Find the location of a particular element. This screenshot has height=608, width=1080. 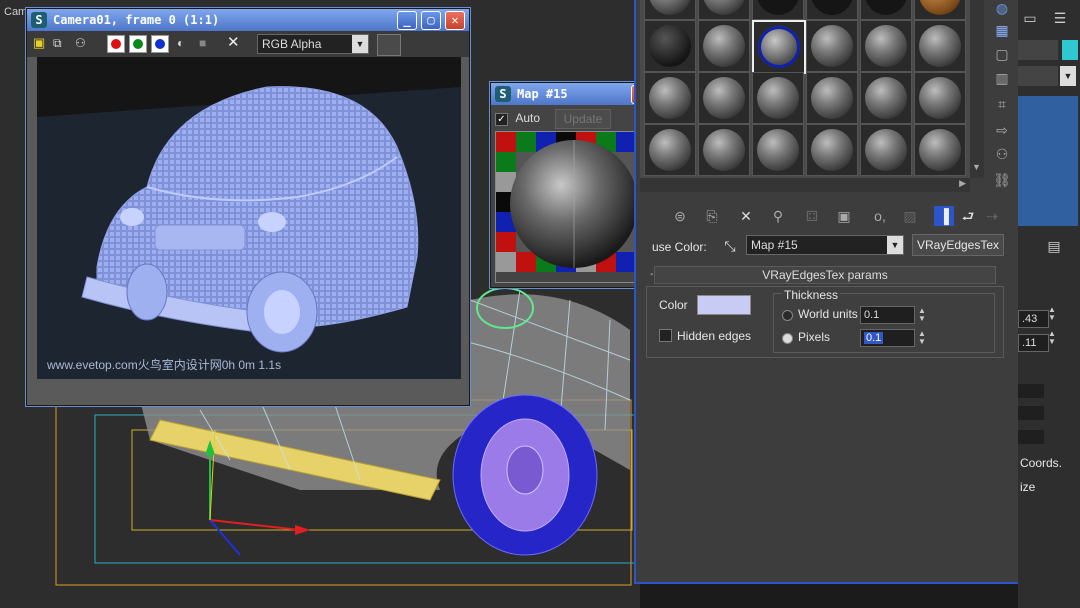

show-end-result-icon: ▨ is located at coordinates (910, 216).